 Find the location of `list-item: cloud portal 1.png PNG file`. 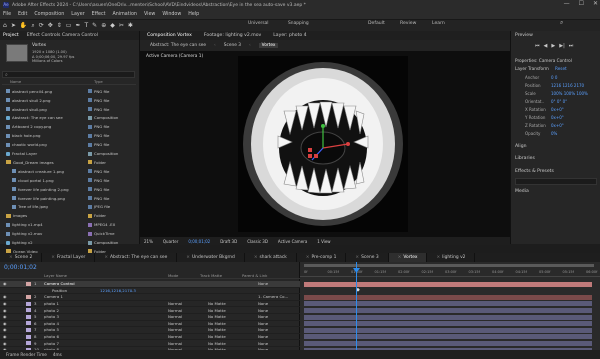

list-item: cloud portal 1.png PNG file is located at coordinates (69, 180).